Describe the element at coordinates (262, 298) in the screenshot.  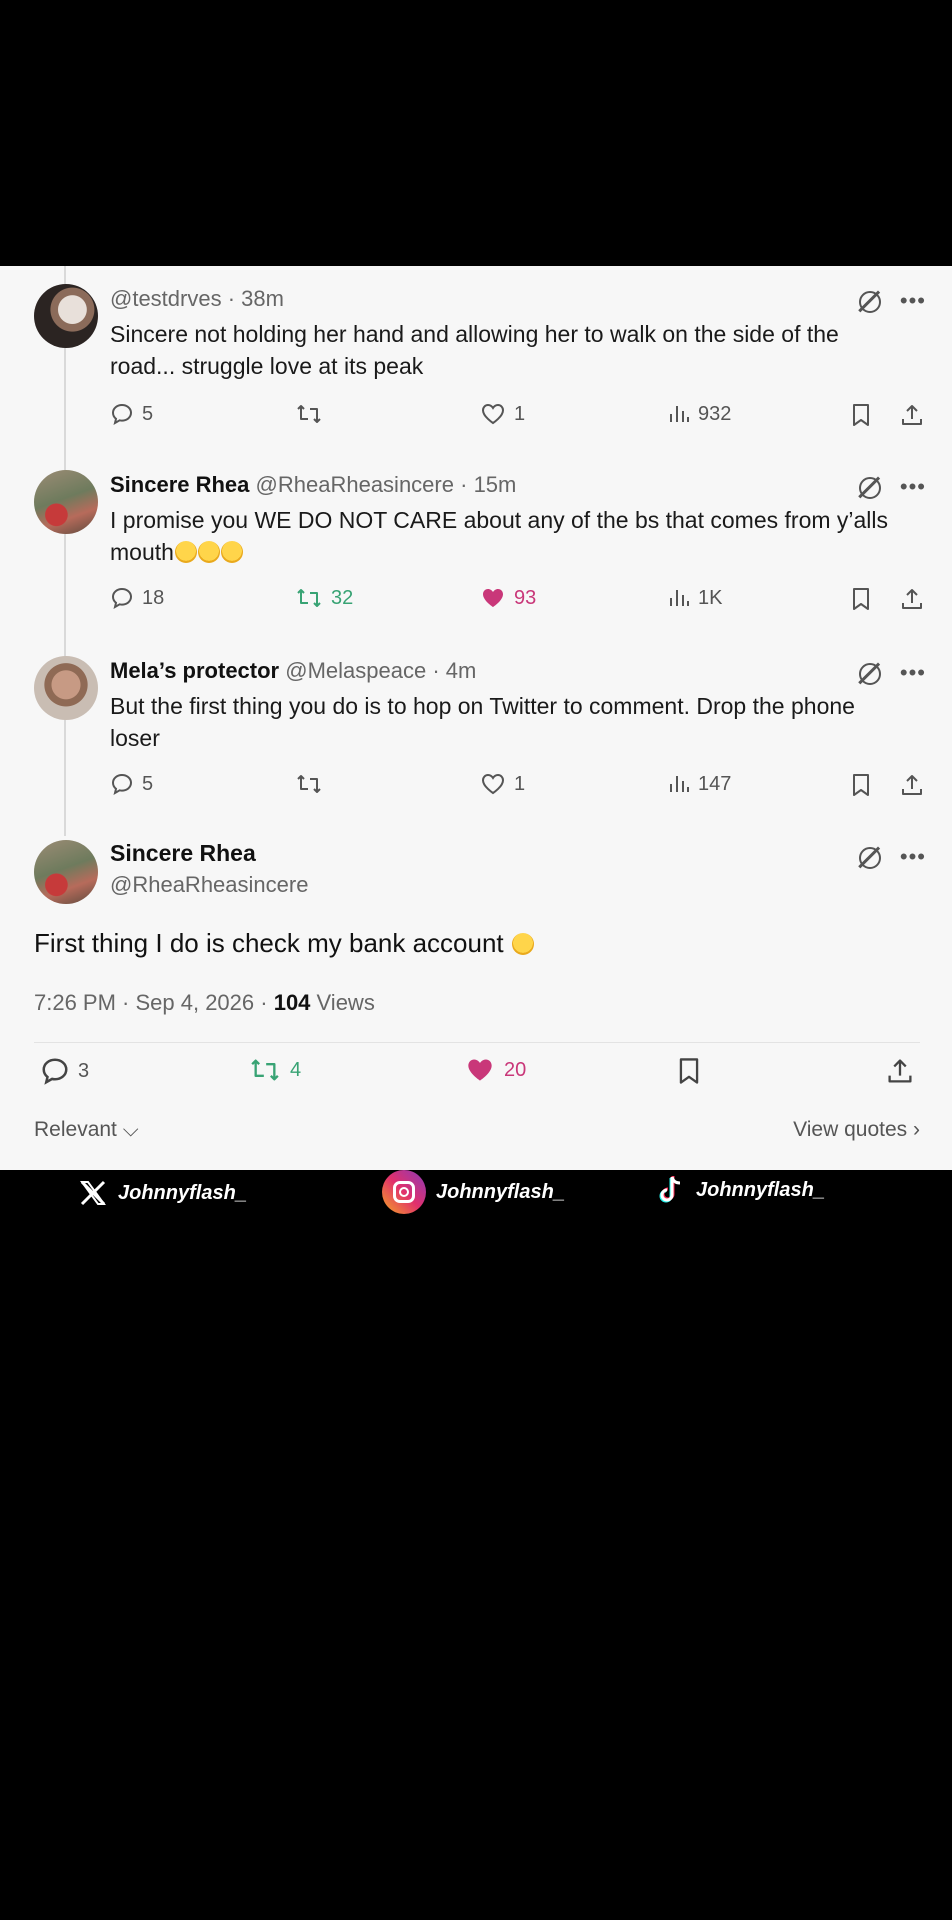
I see `reply-time: 38m` at that location.